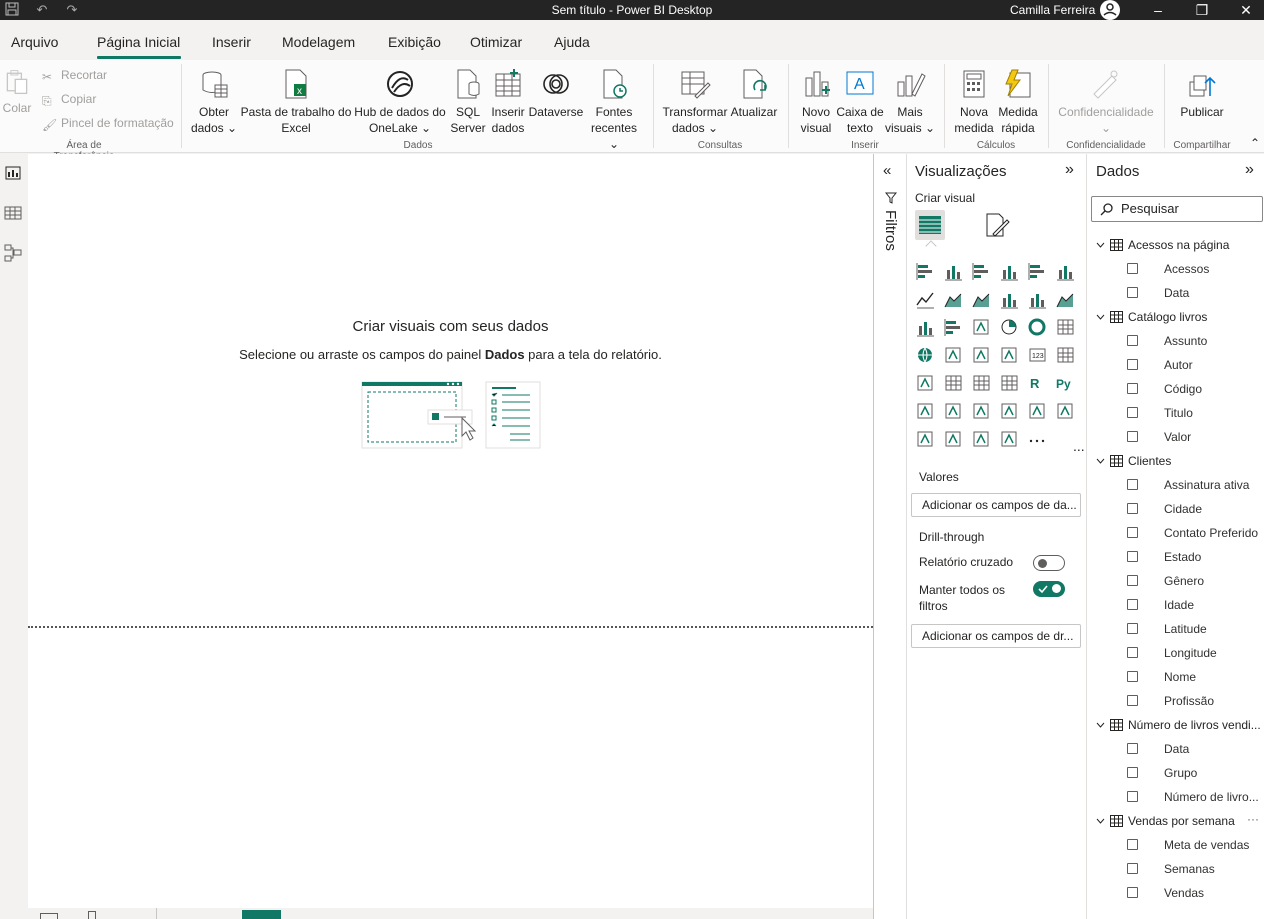  I want to click on table-node: Clientes, so click(1175, 461).